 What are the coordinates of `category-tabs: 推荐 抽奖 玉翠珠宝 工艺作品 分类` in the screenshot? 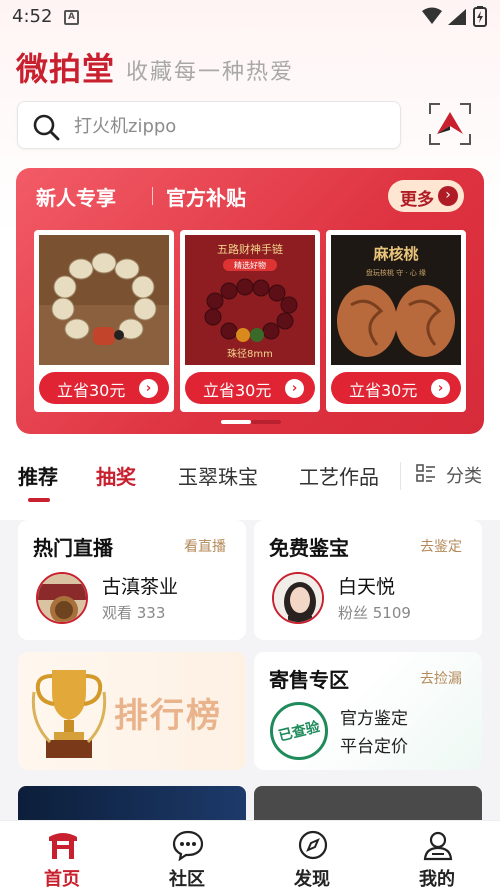 It's located at (250, 481).